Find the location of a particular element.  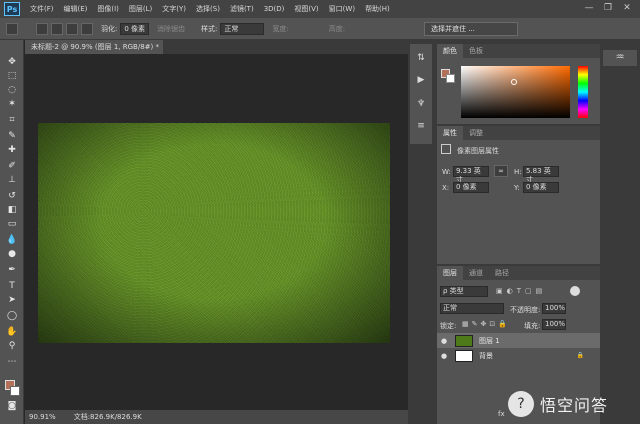

restore-button: ❐ is located at coordinates (608, 8).